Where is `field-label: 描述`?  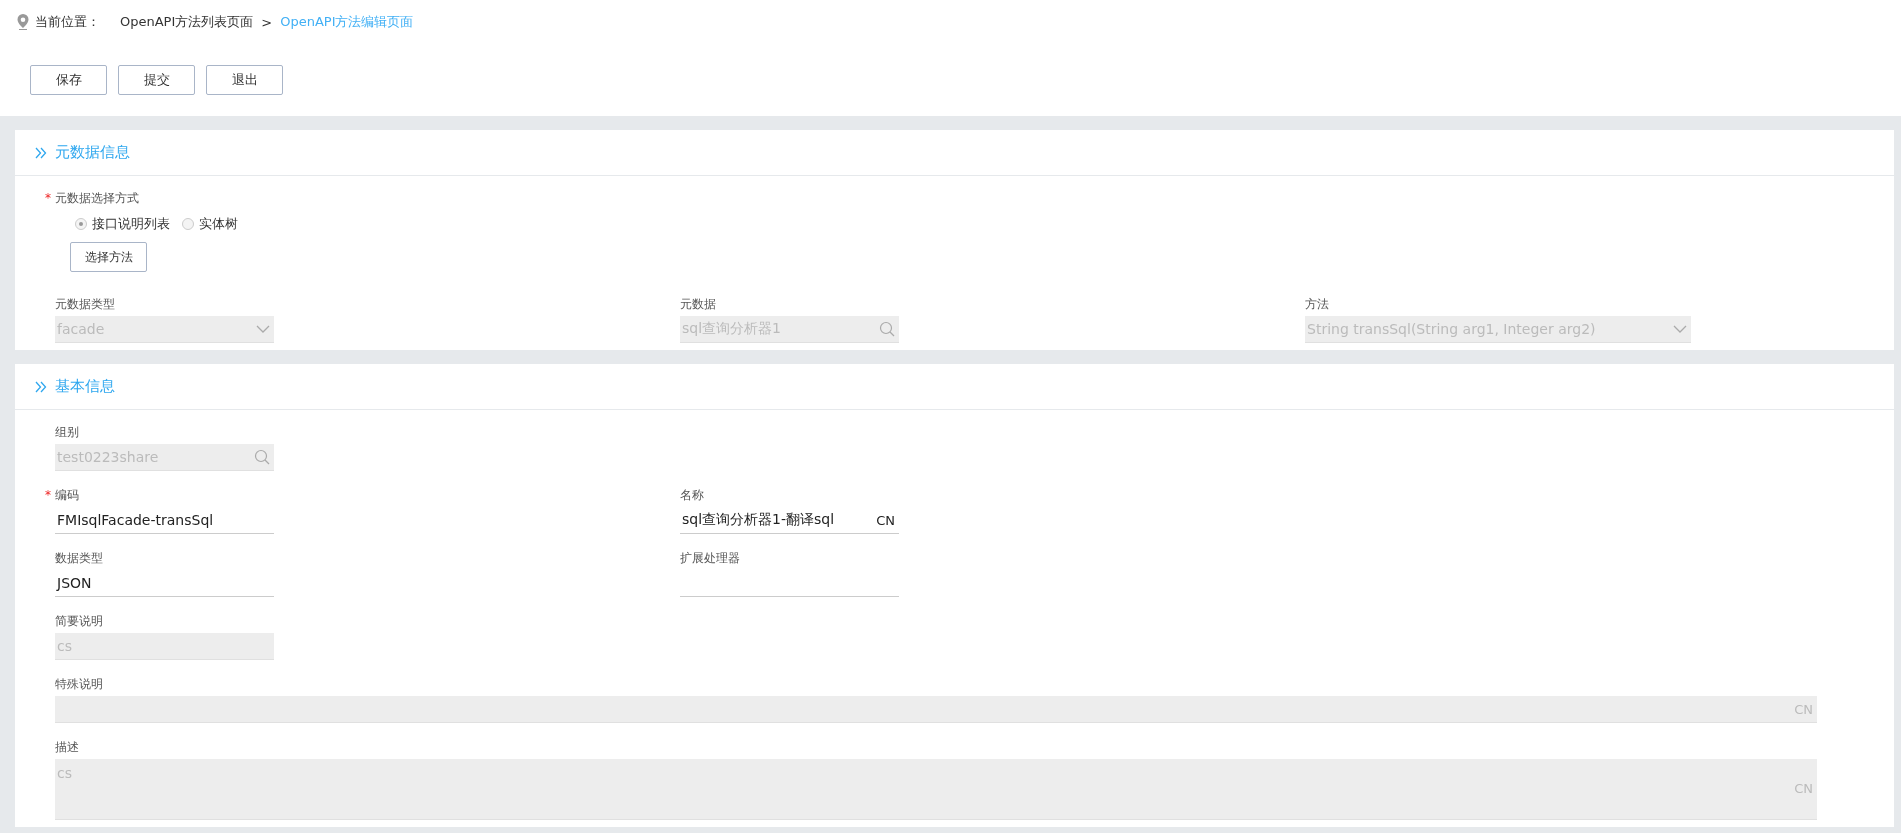 field-label: 描述 is located at coordinates (67, 747).